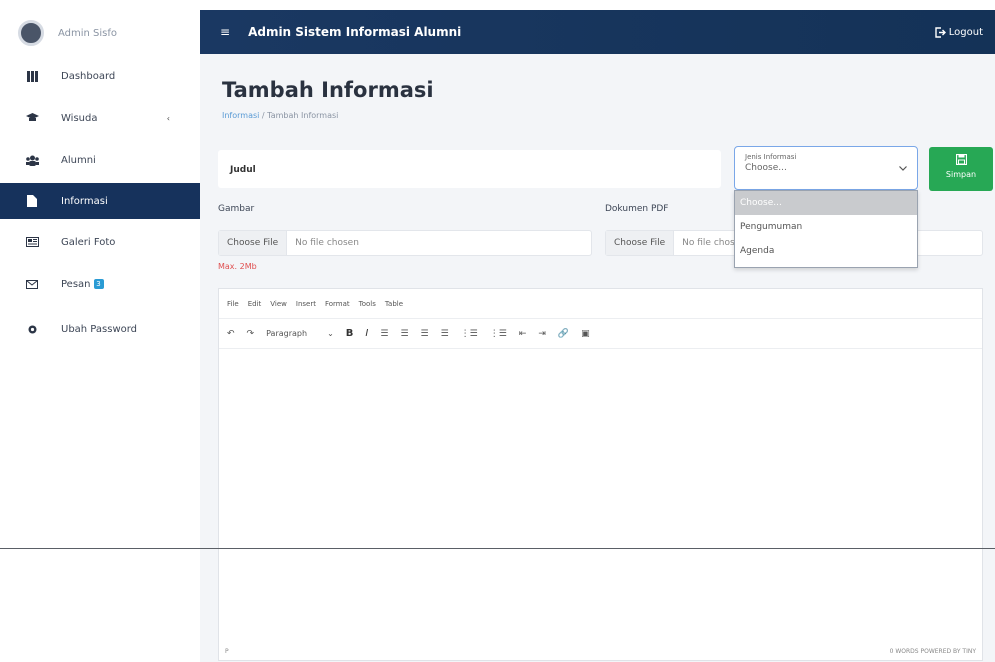 This screenshot has height=662, width=995. What do you see at coordinates (498, 334) in the screenshot?
I see `numbered-list-icon: ⋮☰` at bounding box center [498, 334].